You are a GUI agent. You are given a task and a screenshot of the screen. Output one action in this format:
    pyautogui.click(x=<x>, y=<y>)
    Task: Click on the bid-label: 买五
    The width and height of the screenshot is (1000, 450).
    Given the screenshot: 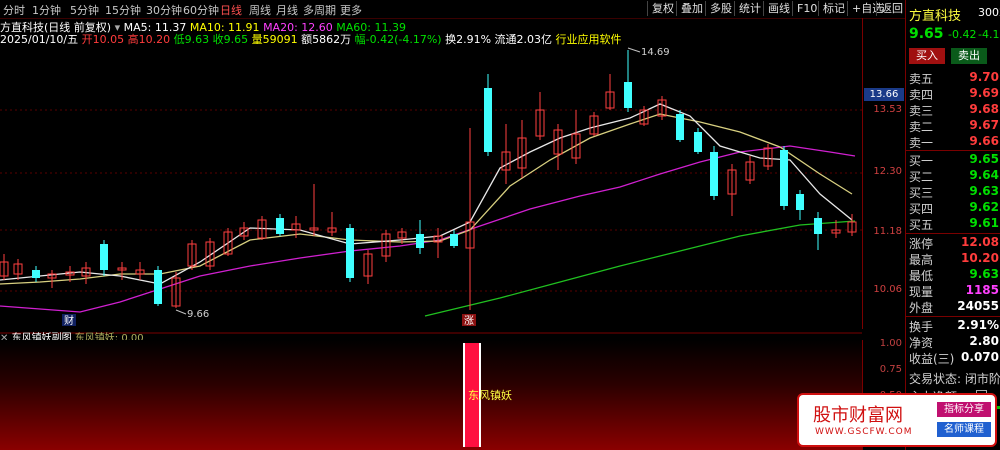 What is the action you would take?
    pyautogui.click(x=921, y=225)
    